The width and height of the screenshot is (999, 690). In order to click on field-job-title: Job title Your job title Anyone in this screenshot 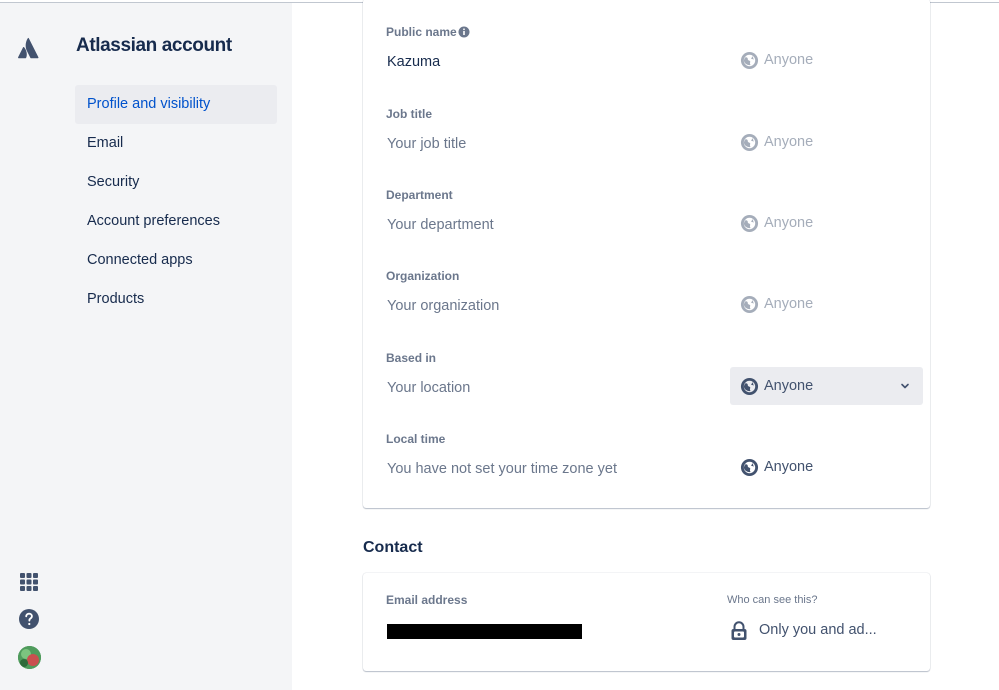, I will do `click(646, 147)`.